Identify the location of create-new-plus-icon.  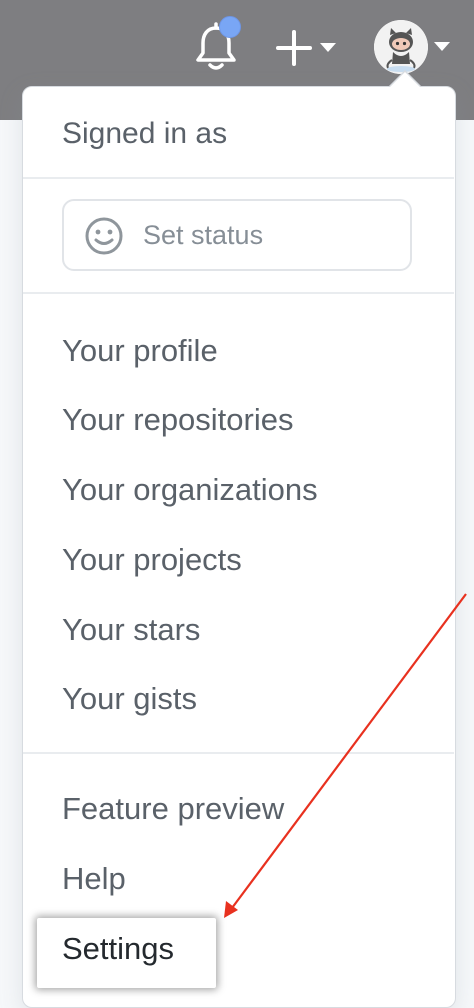
(309, 48).